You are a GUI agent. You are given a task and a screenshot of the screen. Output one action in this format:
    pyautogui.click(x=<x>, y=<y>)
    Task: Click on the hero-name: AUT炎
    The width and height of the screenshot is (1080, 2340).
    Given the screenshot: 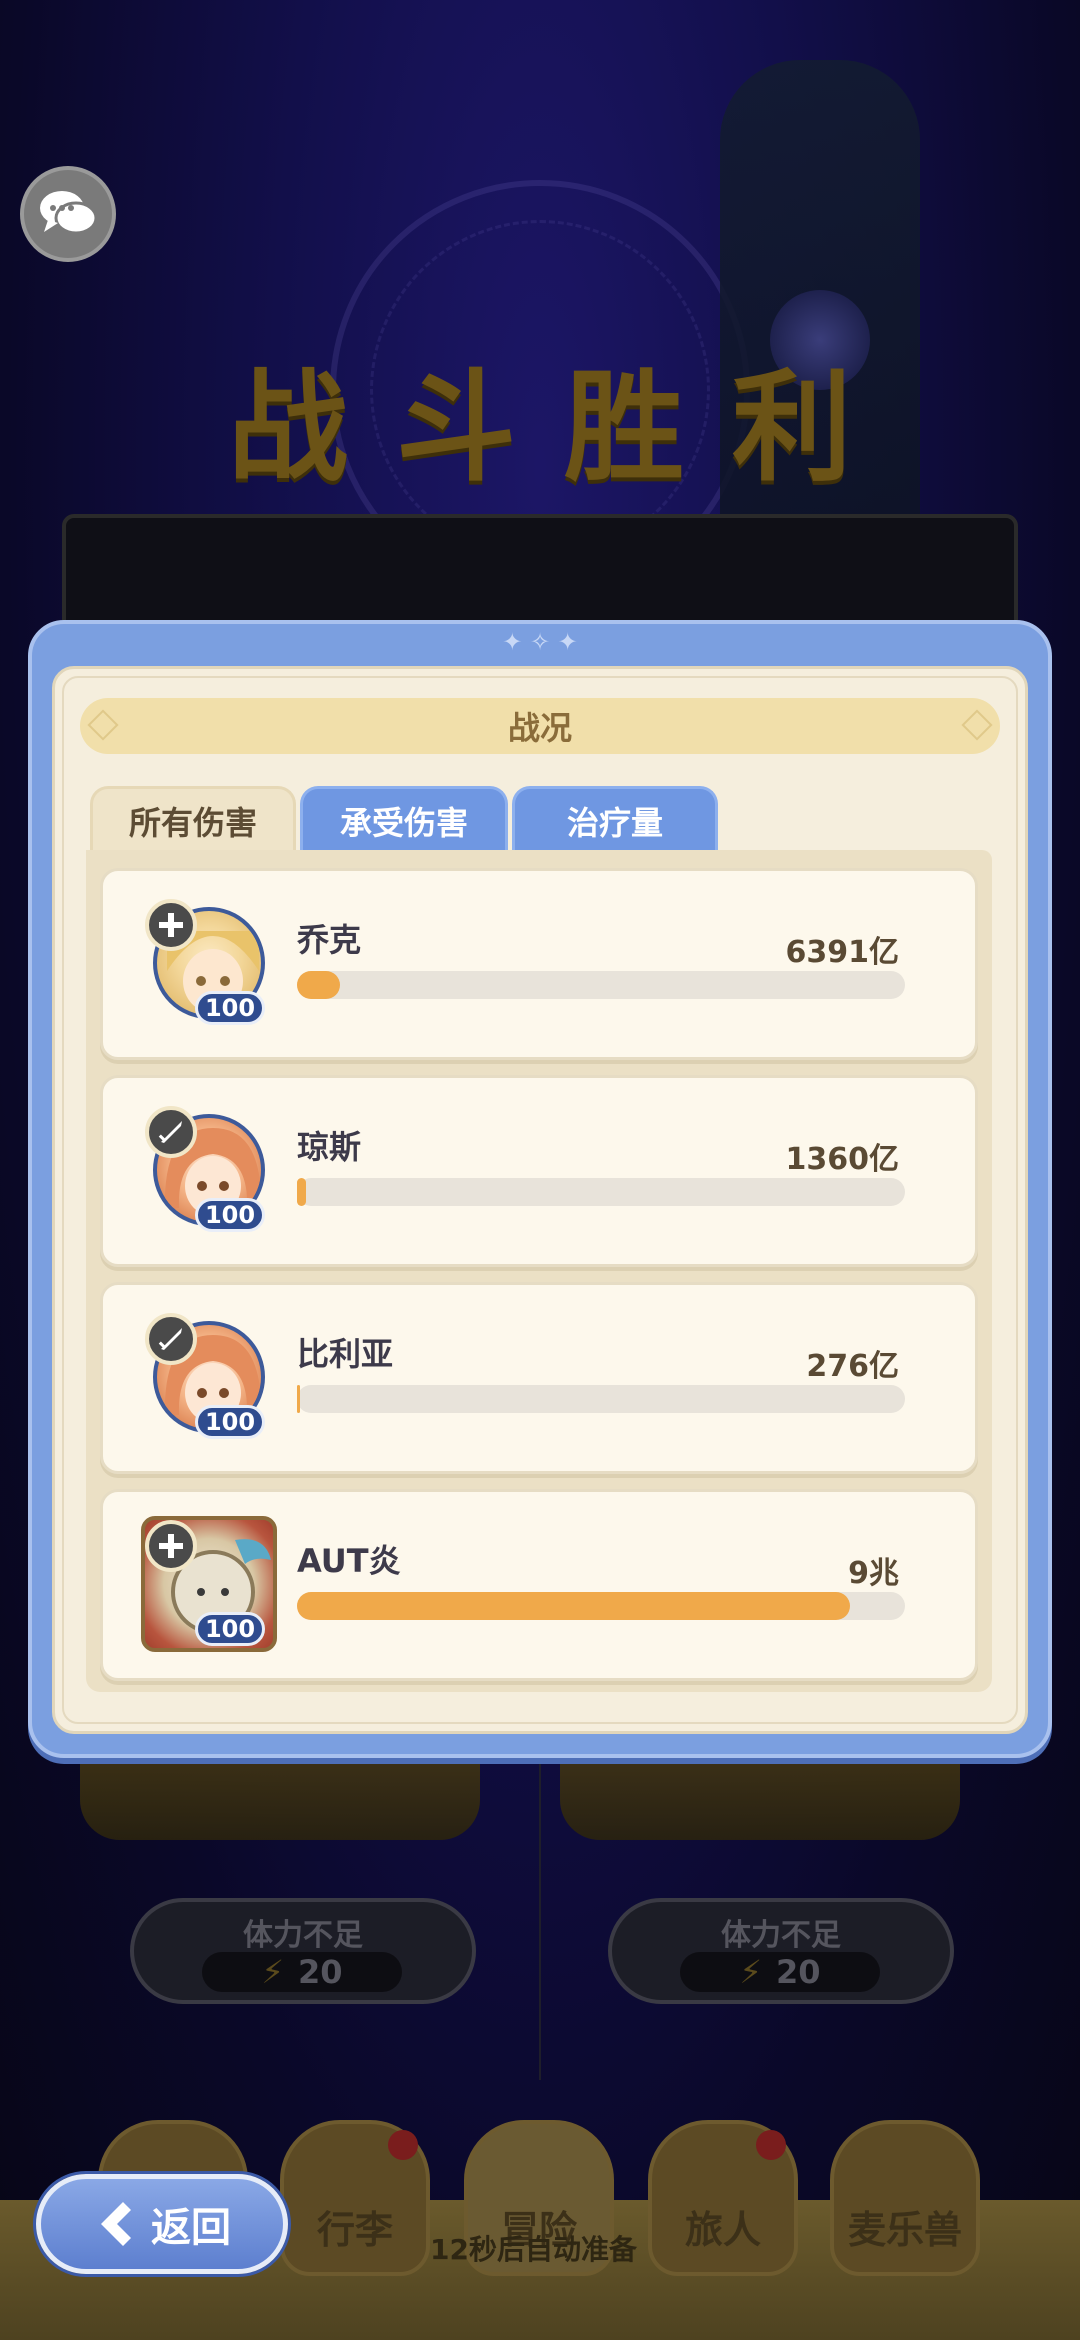 What is the action you would take?
    pyautogui.click(x=349, y=1561)
    